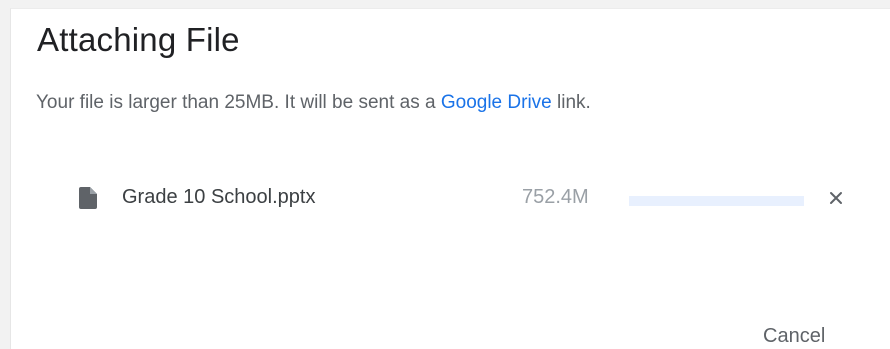  Describe the element at coordinates (464, 199) in the screenshot. I see `attachment-row: Grade 10 School.pptx 752.4M` at that location.